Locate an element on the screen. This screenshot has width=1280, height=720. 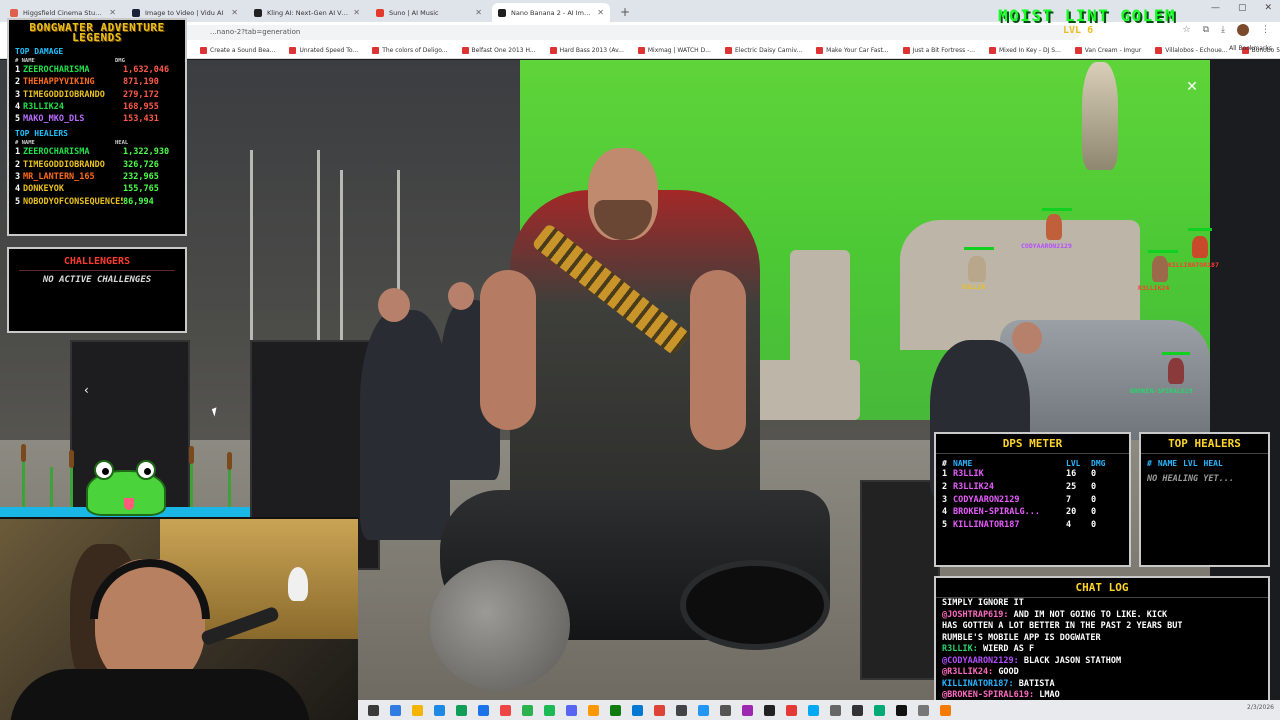
close-viewer-button: ✕ is located at coordinates (1192, 87).